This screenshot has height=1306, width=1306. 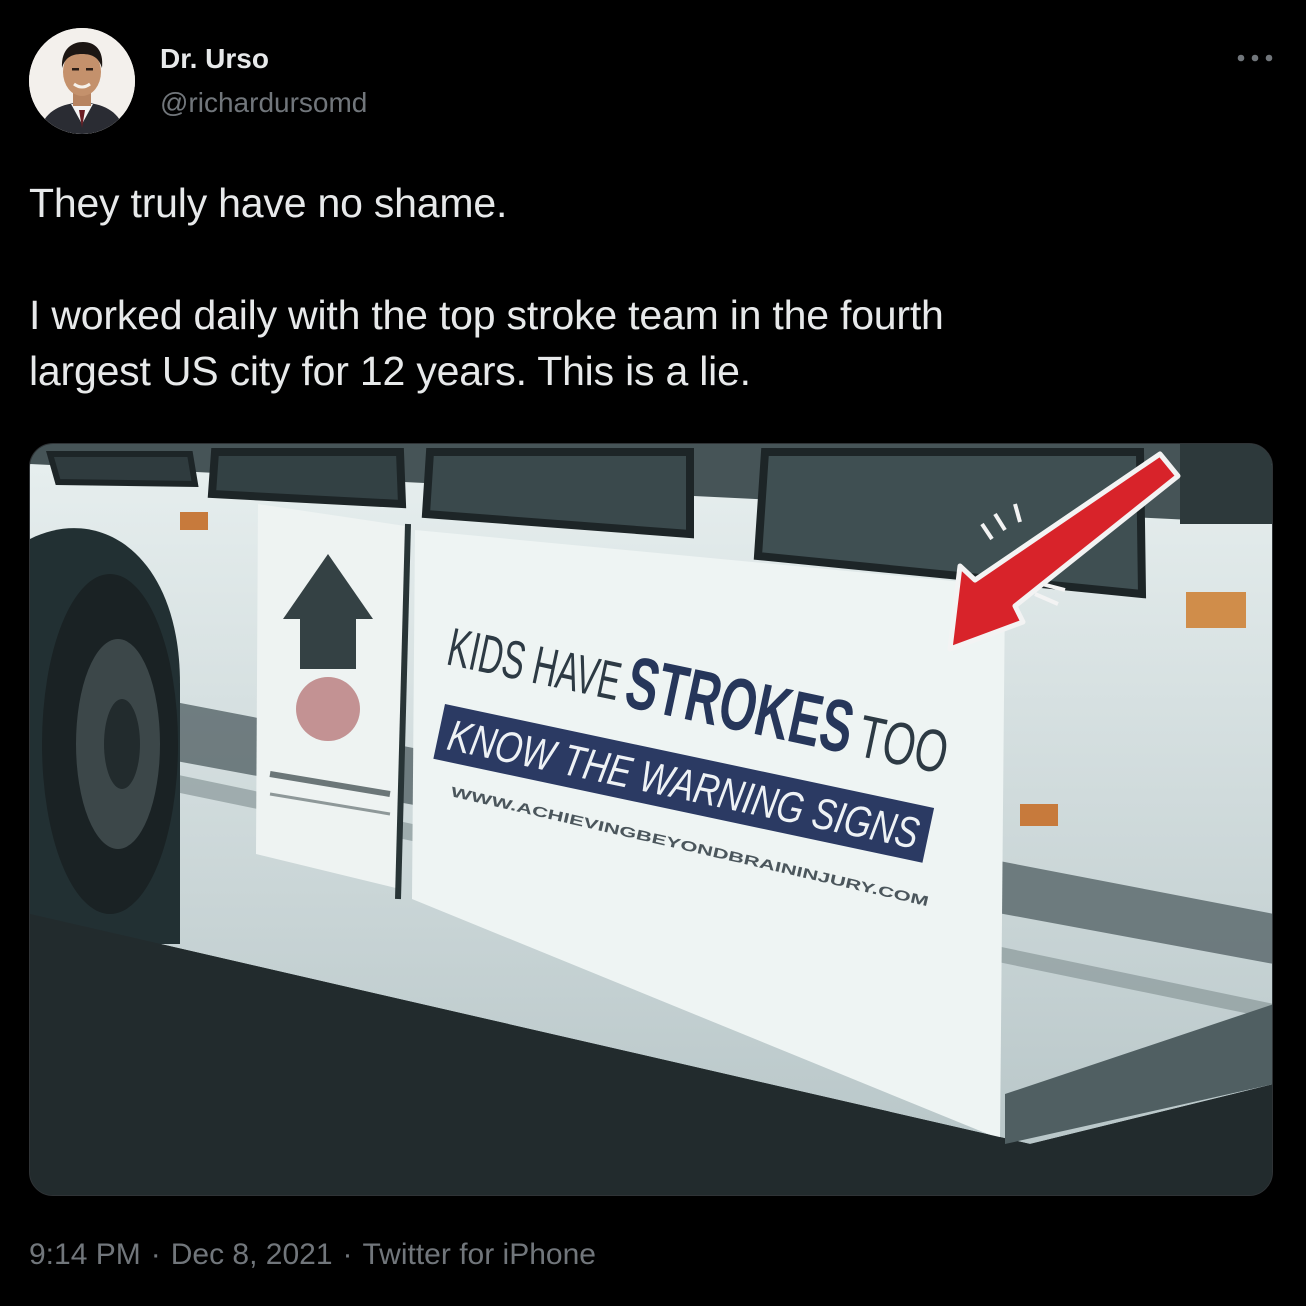 I want to click on author-avatar, so click(x=82, y=81).